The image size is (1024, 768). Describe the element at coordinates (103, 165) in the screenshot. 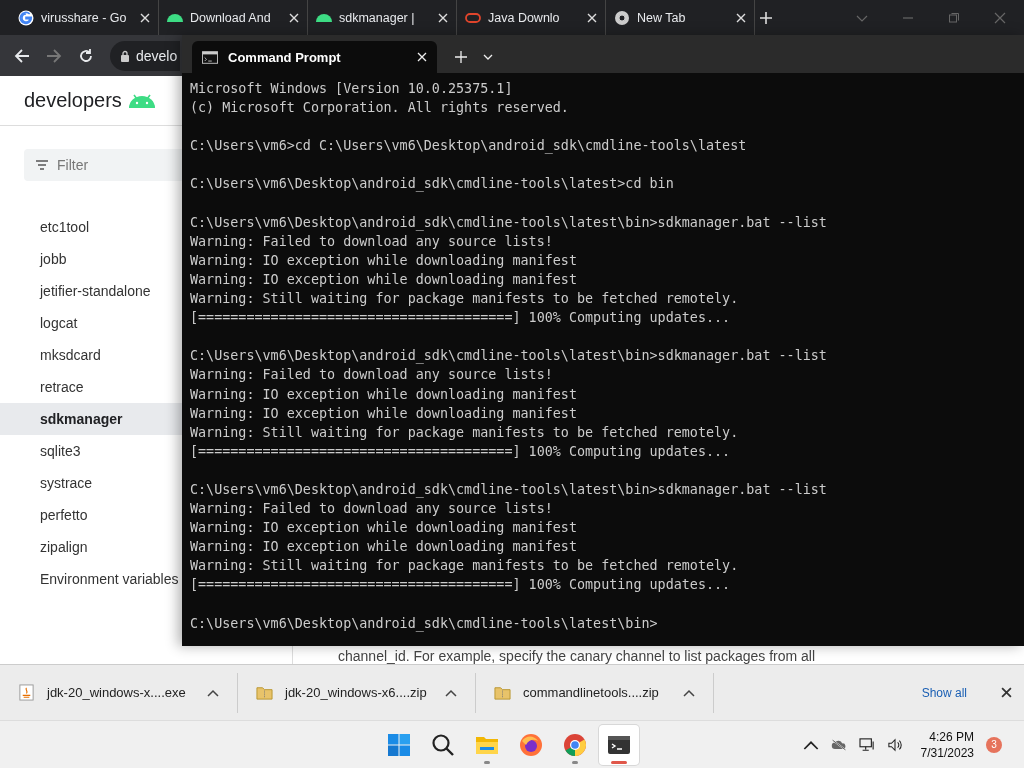

I see `filter-field: Filter` at that location.